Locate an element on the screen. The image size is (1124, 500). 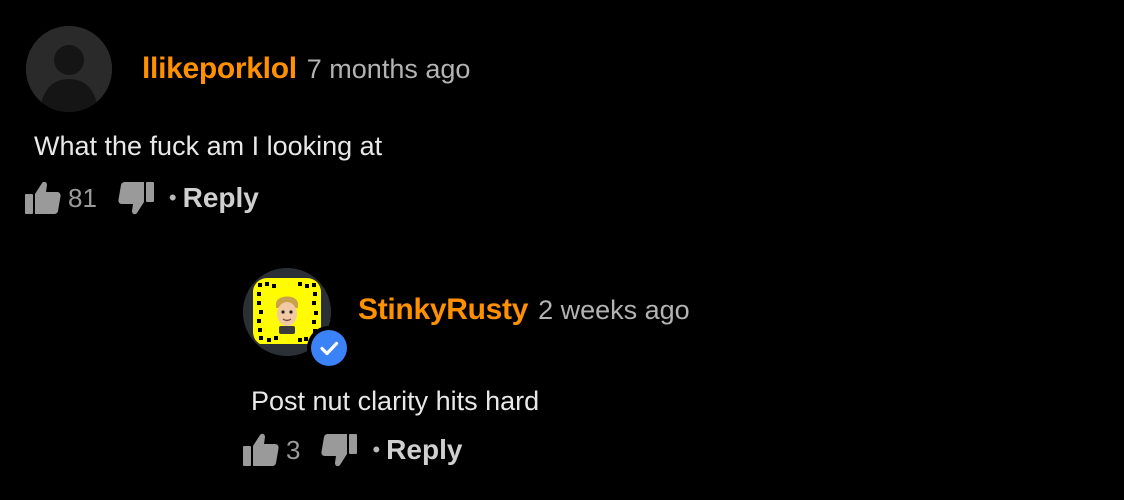
verified-badge is located at coordinates (329, 348).